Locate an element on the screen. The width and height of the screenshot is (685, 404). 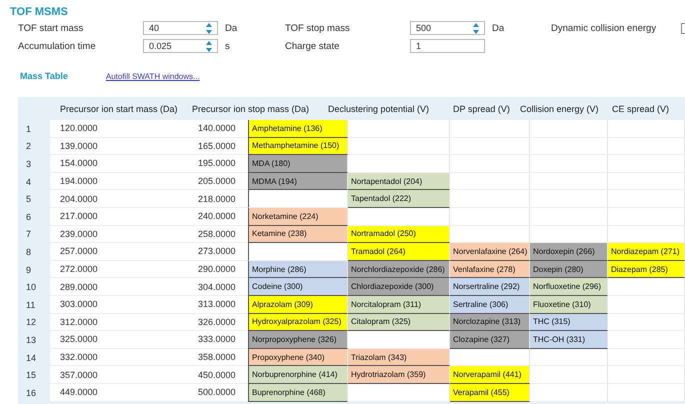
compound-cell: Norpropoxyphene (326) is located at coordinates (298, 340).